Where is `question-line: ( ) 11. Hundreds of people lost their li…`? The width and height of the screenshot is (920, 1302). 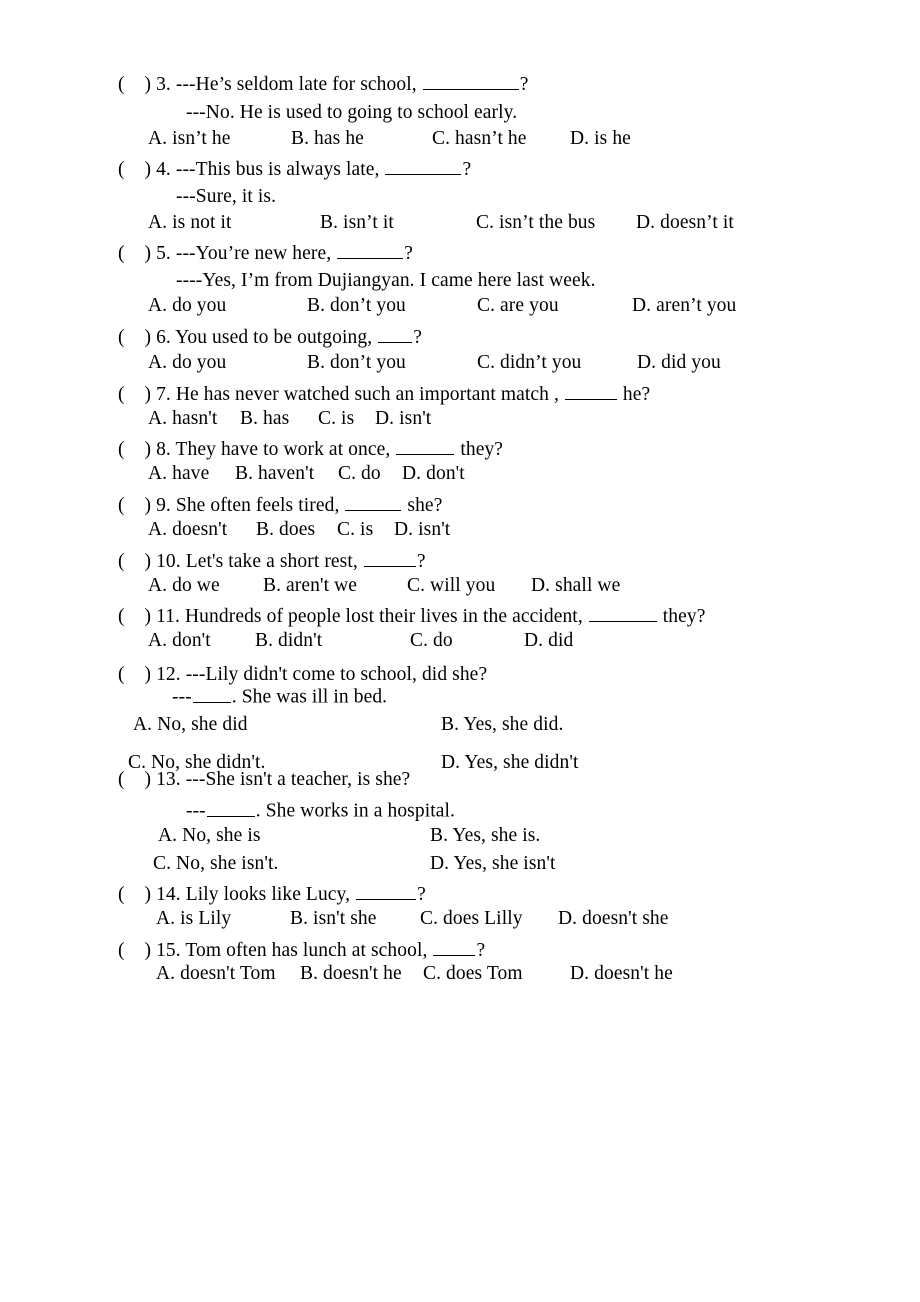 question-line: ( ) 11. Hundreds of people lost their li… is located at coordinates (411, 615).